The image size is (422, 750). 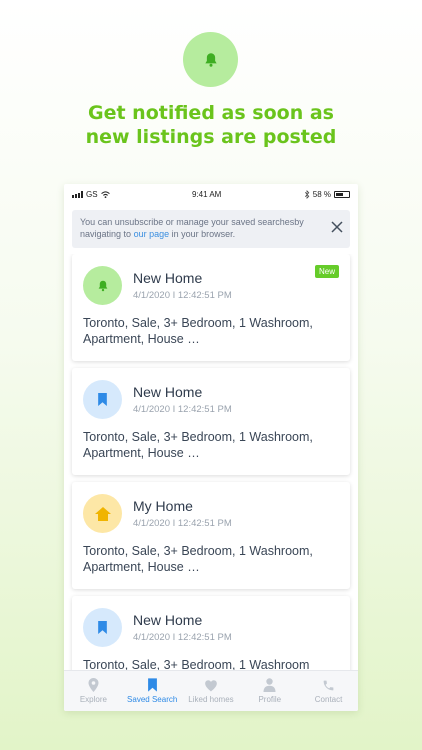 What do you see at coordinates (92, 194) in the screenshot?
I see `carrier-name: GS` at bounding box center [92, 194].